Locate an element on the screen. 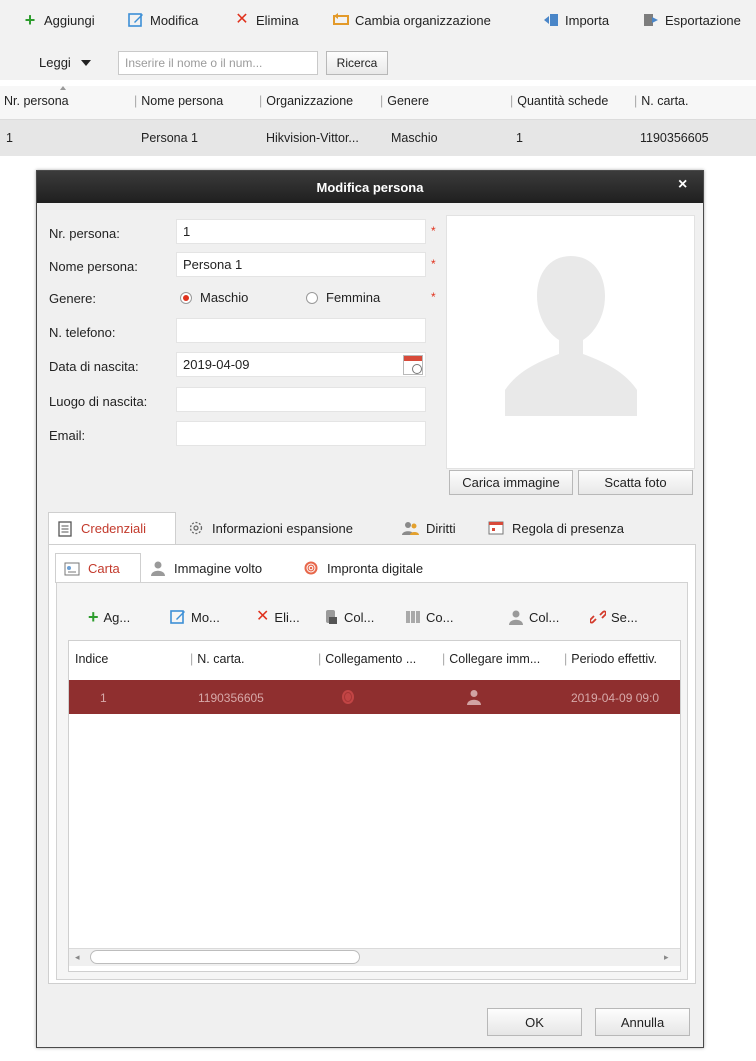 The width and height of the screenshot is (756, 1061). cell-validity-period: 2019-04-09 09:0 is located at coordinates (615, 698).